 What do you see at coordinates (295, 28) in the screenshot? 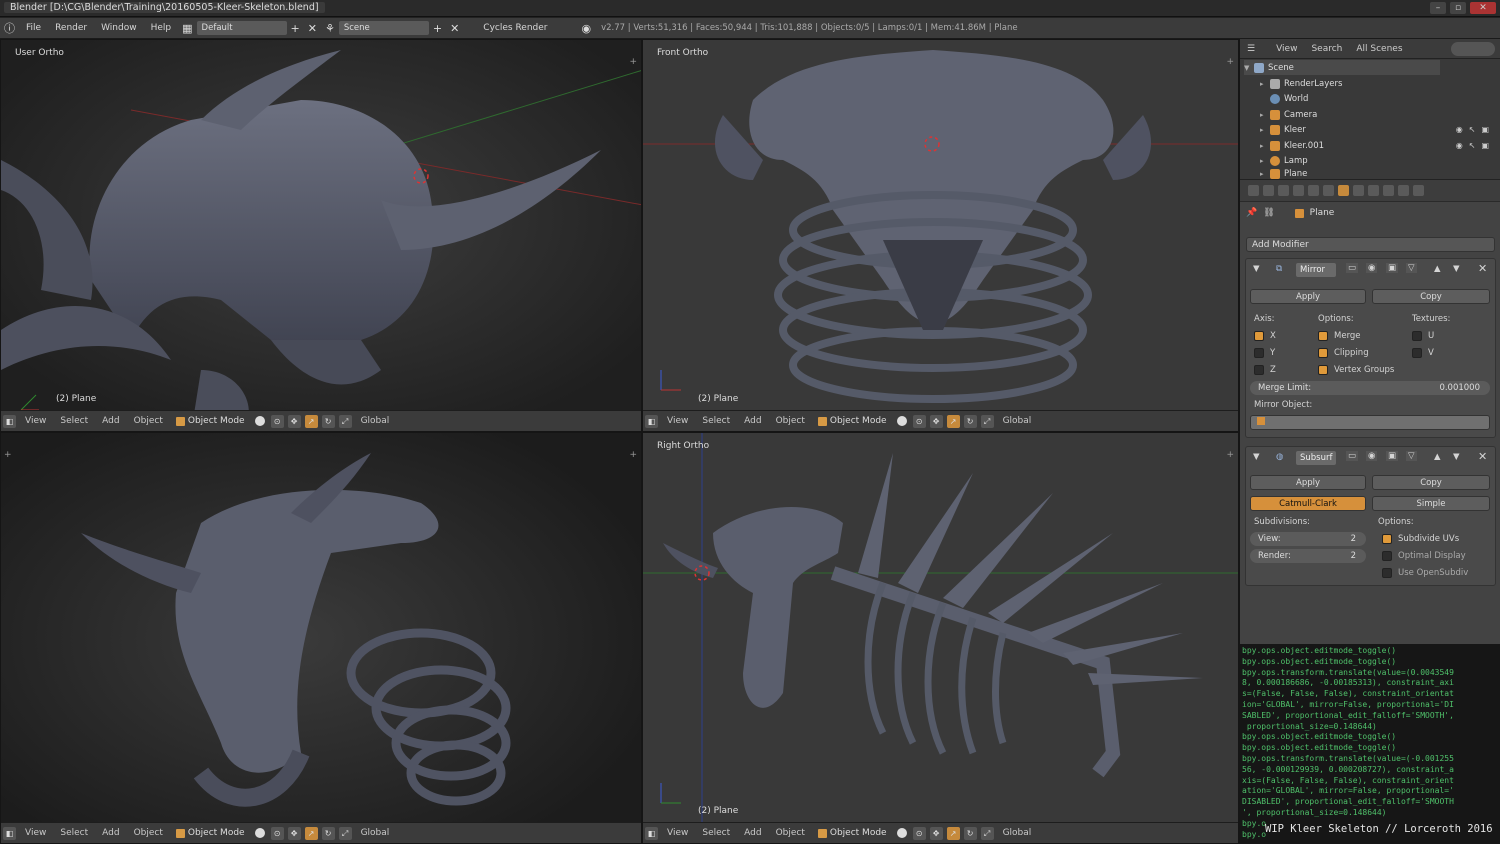
I see `add-layout-icon: +` at bounding box center [295, 28].